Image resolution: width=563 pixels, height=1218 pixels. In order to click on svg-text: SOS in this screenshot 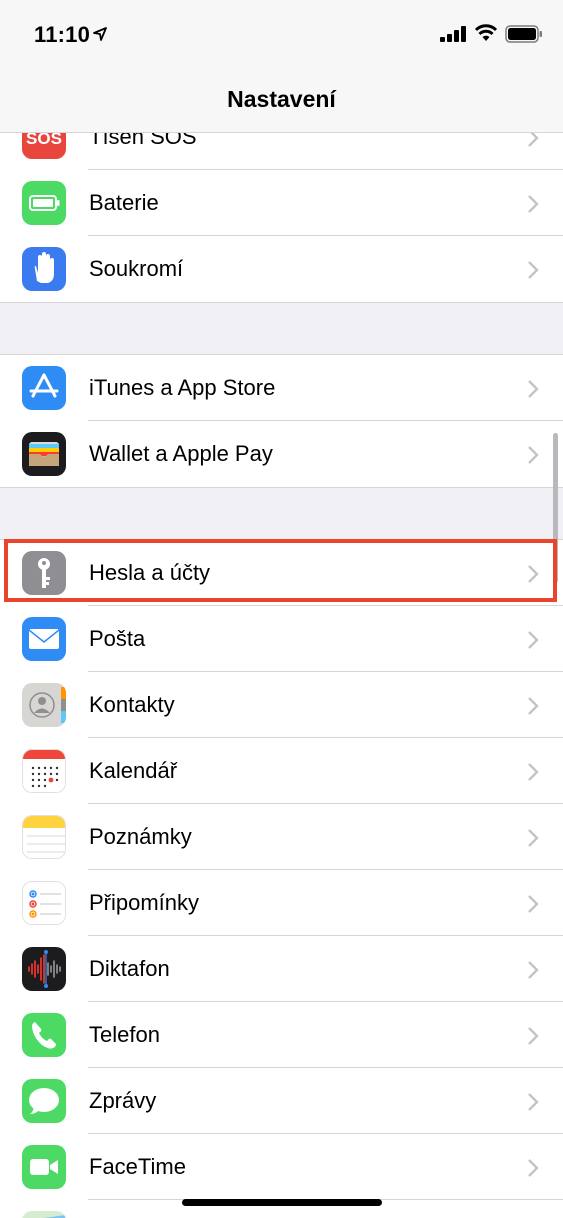, I will do `click(44, 140)`.